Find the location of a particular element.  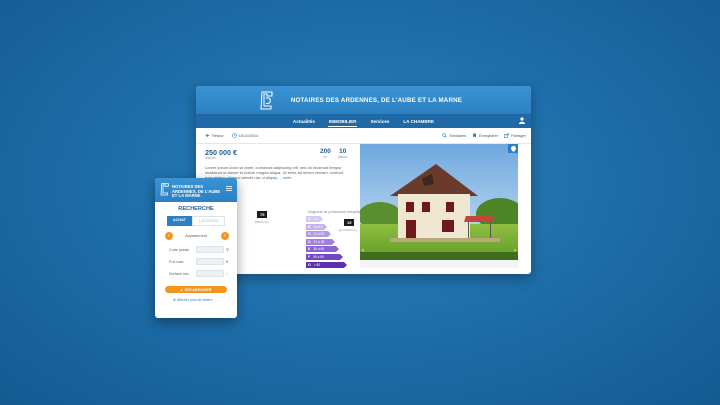

tab-location: LOCATION is located at coordinates (208, 221).